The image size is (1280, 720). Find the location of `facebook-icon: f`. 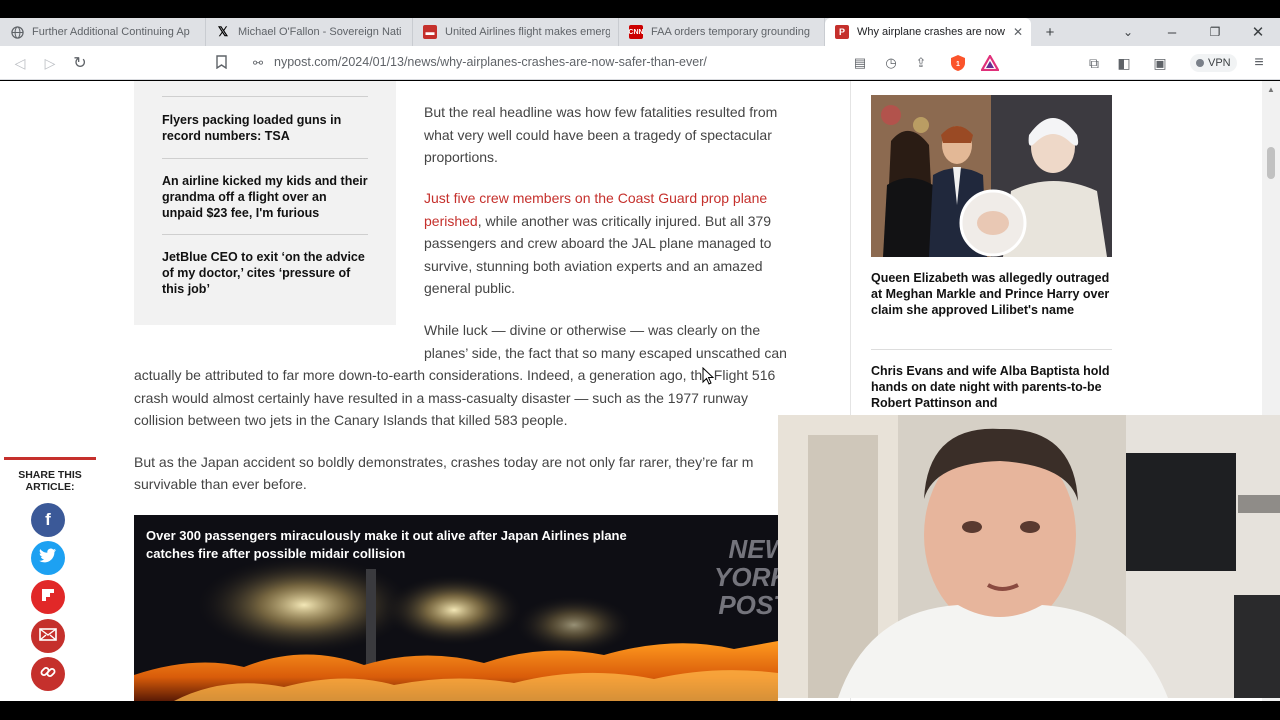

facebook-icon: f is located at coordinates (48, 519).